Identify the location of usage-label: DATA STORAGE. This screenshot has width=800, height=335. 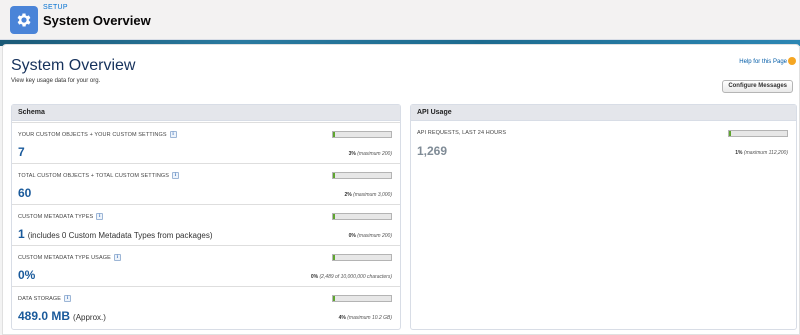
(40, 298).